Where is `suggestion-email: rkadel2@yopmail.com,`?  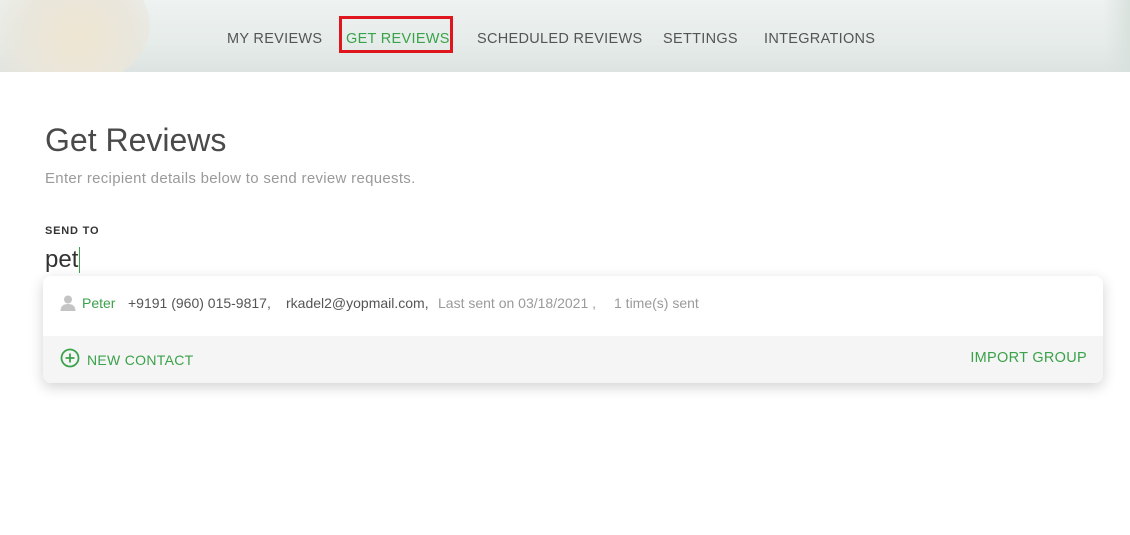 suggestion-email: rkadel2@yopmail.com, is located at coordinates (357, 303).